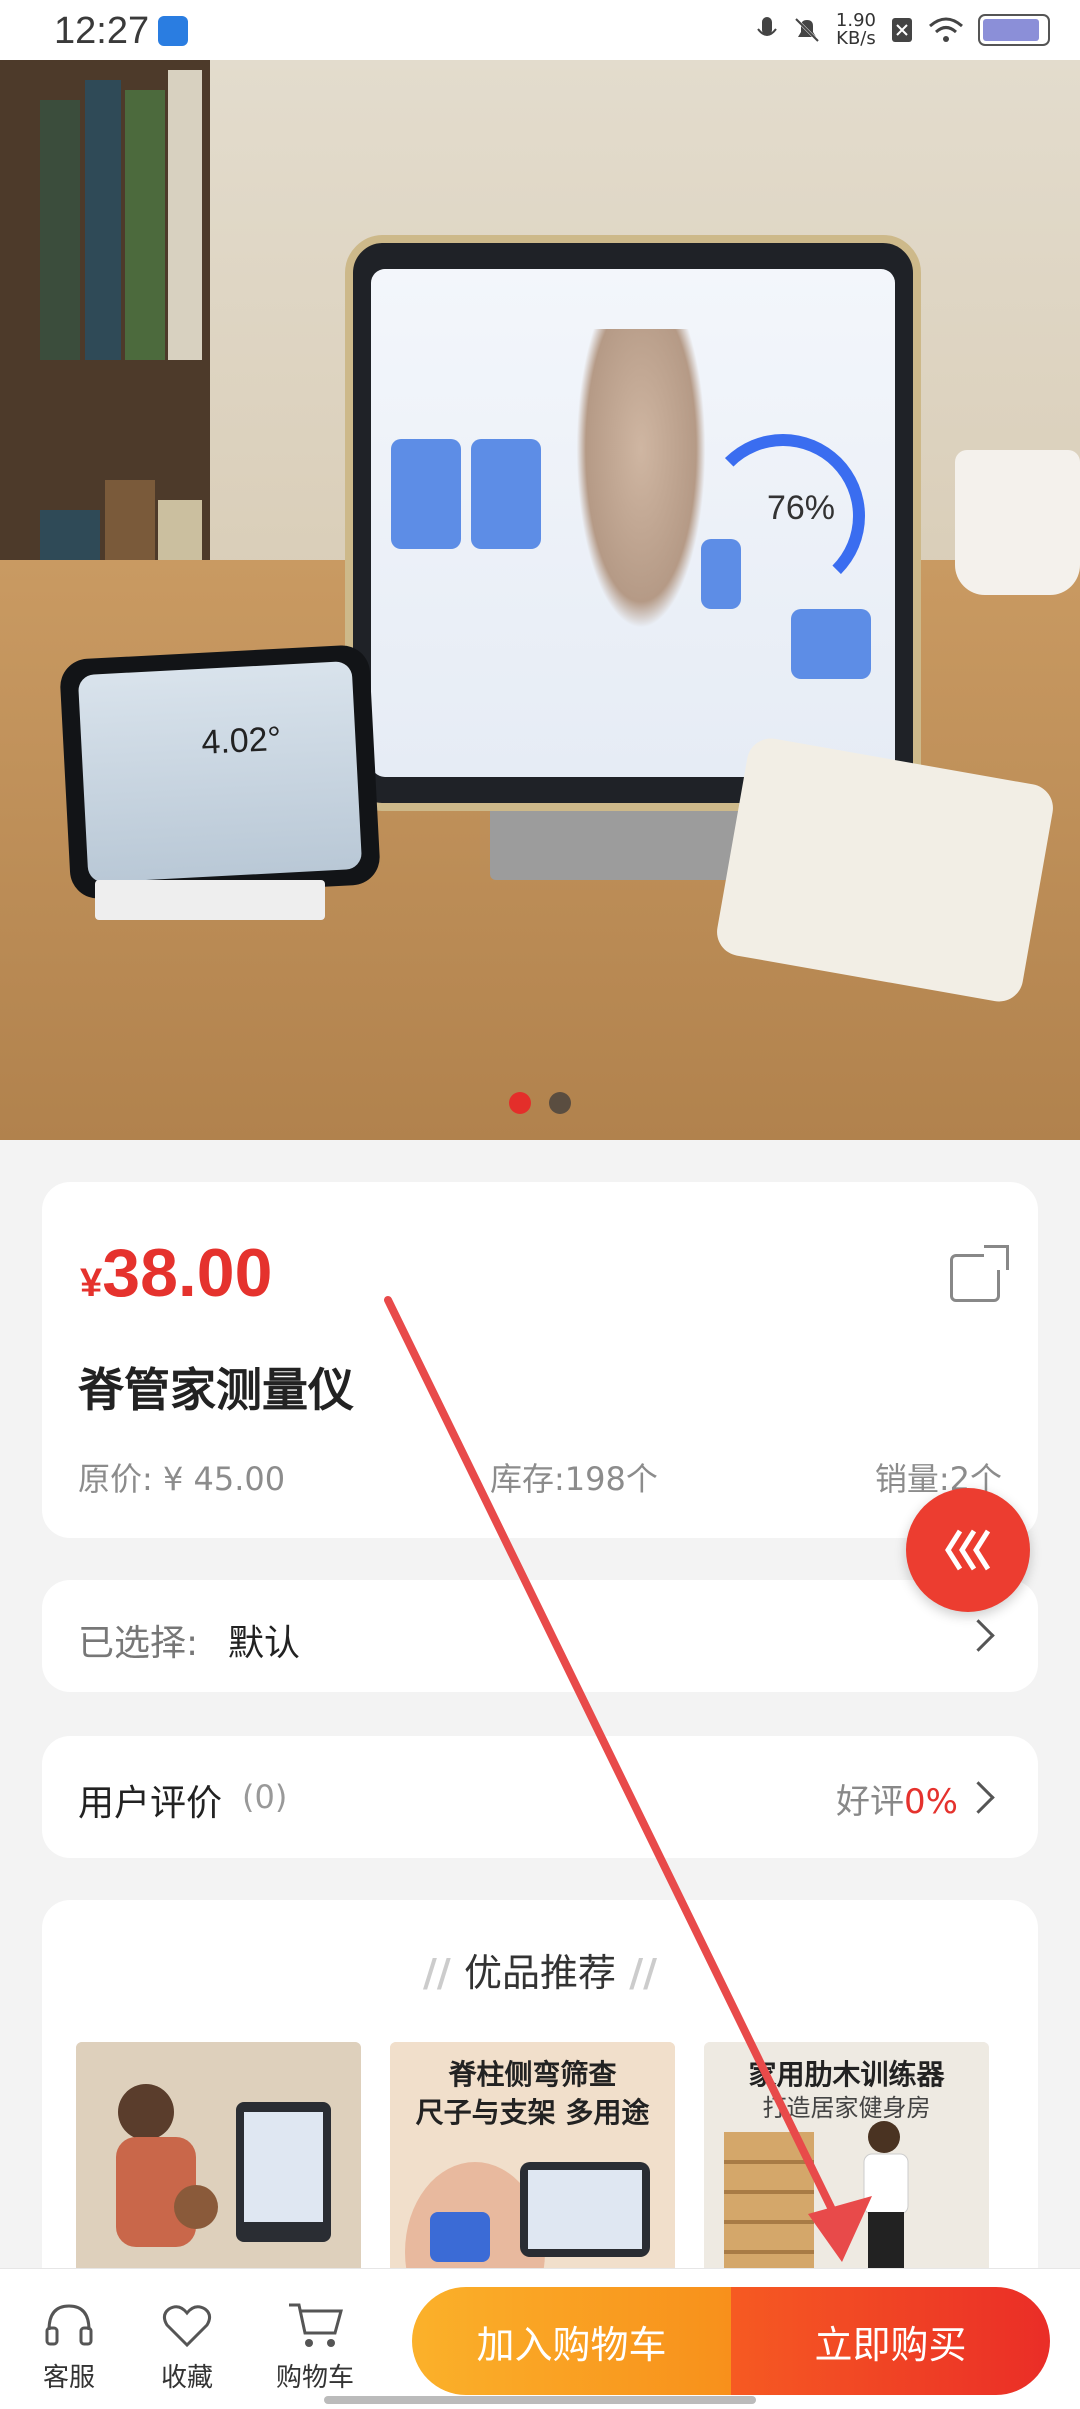 The height and width of the screenshot is (2409, 1080). What do you see at coordinates (186, 2378) in the screenshot?
I see `favorite-label: 收藏` at bounding box center [186, 2378].